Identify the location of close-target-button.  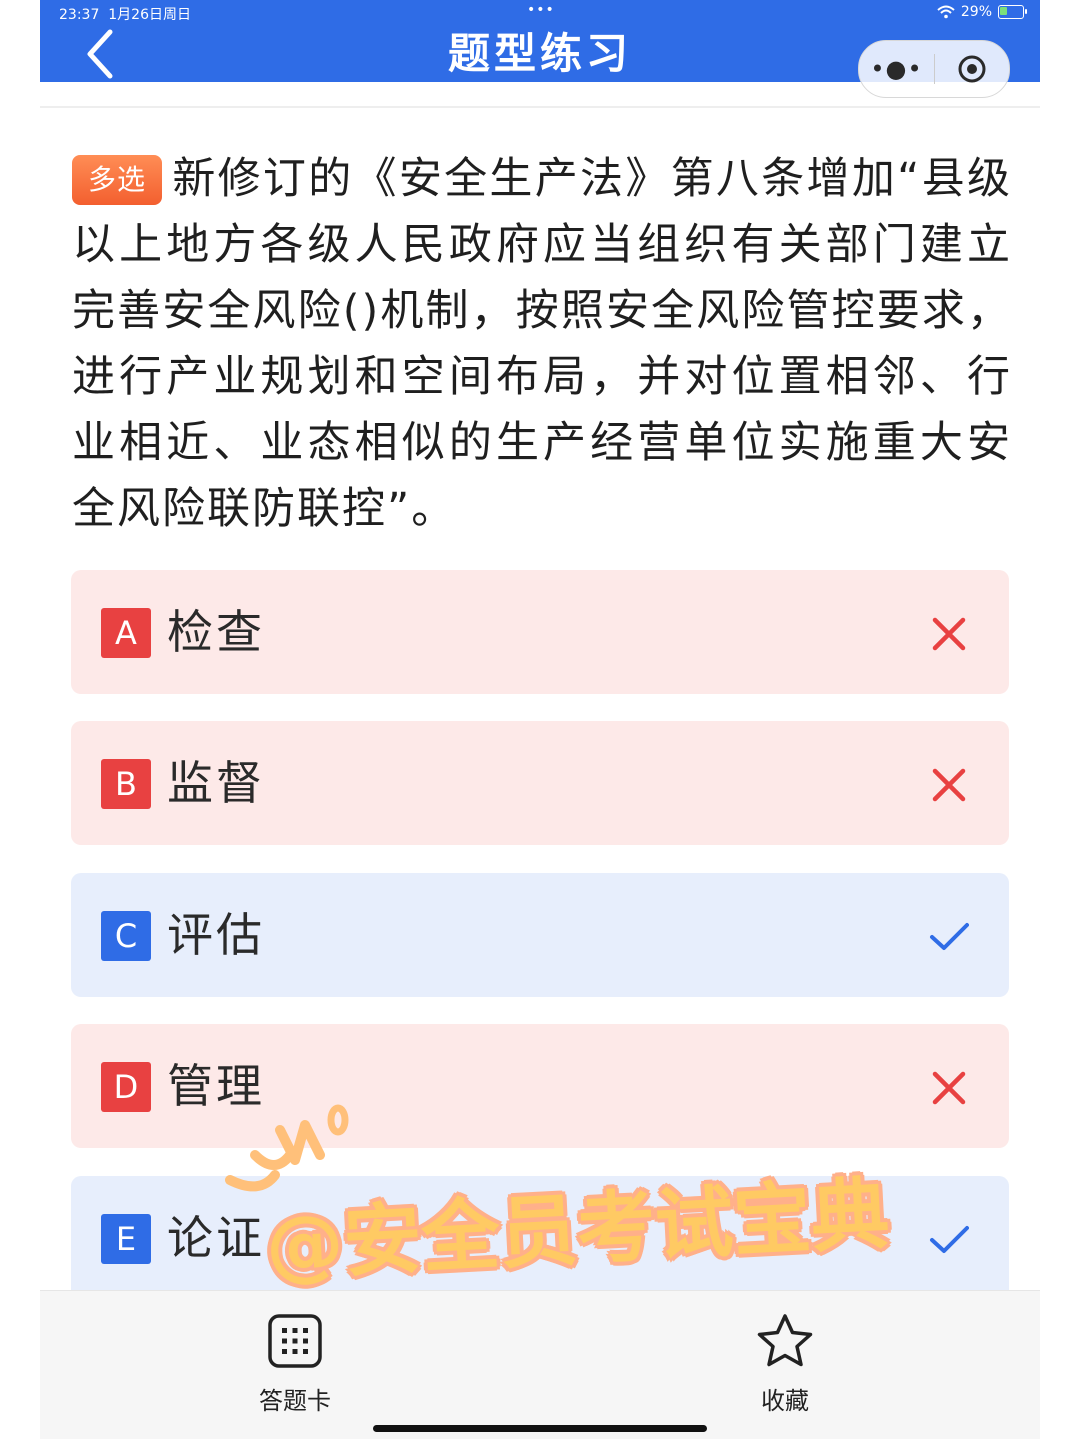
(972, 69).